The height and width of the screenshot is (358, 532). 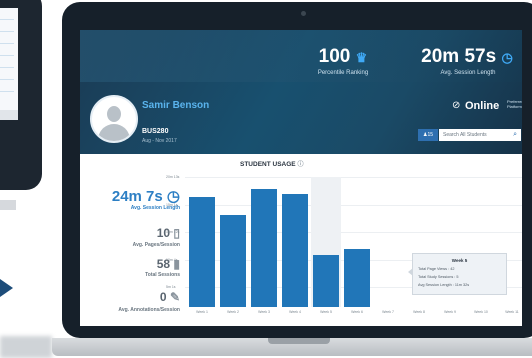 I want to click on percentile-stat: 100 ♛, so click(x=343, y=57).